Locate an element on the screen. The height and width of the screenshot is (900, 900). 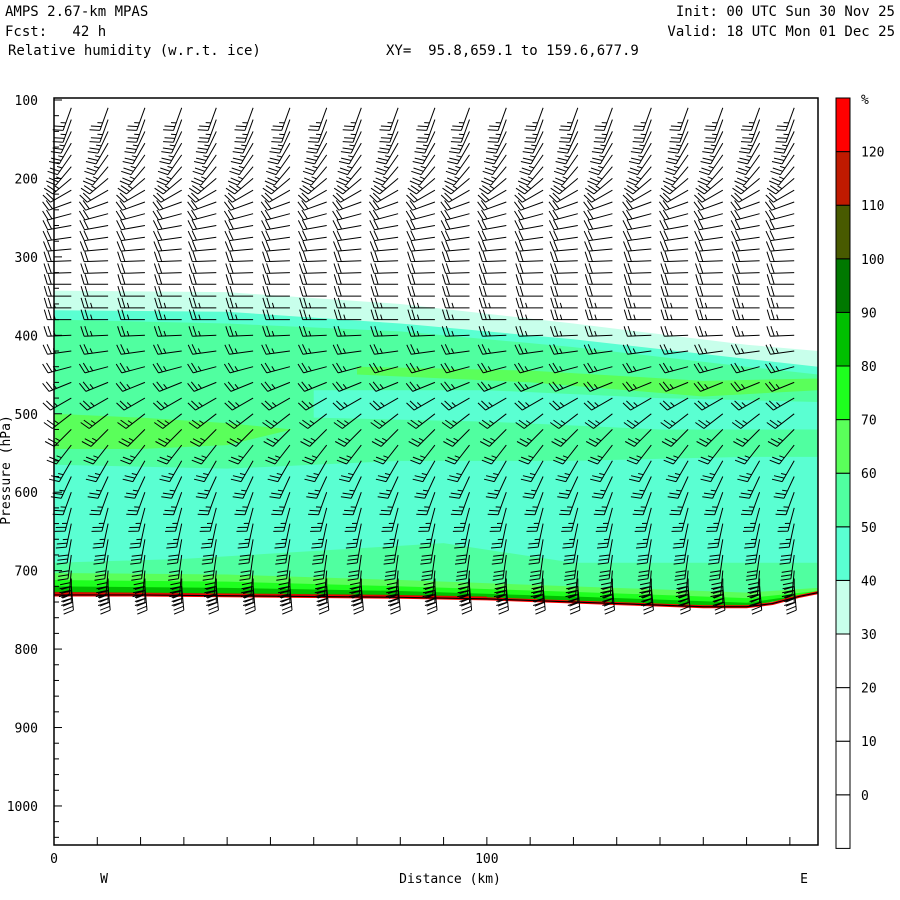
colorbar-label: 100 is located at coordinates (872, 260).